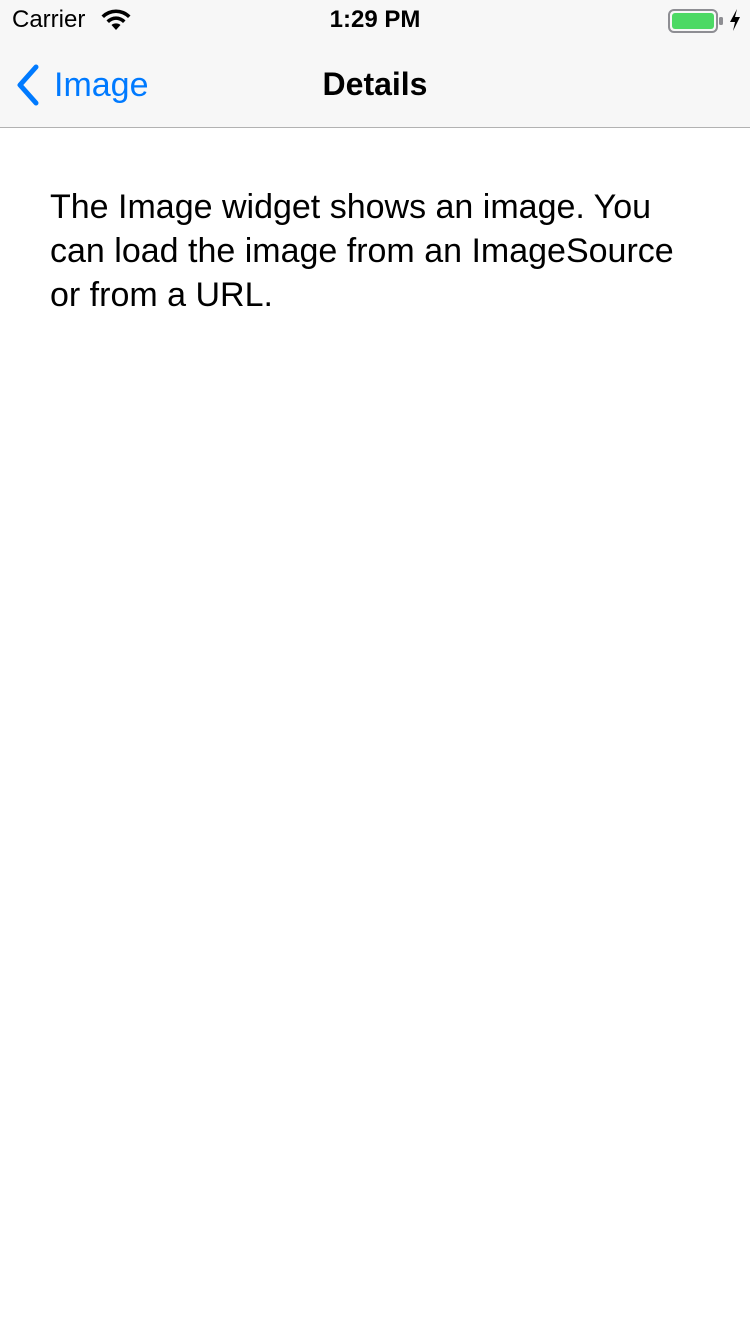 The width and height of the screenshot is (750, 1334). Describe the element at coordinates (28, 85) in the screenshot. I see `chevron-left-icon` at that location.